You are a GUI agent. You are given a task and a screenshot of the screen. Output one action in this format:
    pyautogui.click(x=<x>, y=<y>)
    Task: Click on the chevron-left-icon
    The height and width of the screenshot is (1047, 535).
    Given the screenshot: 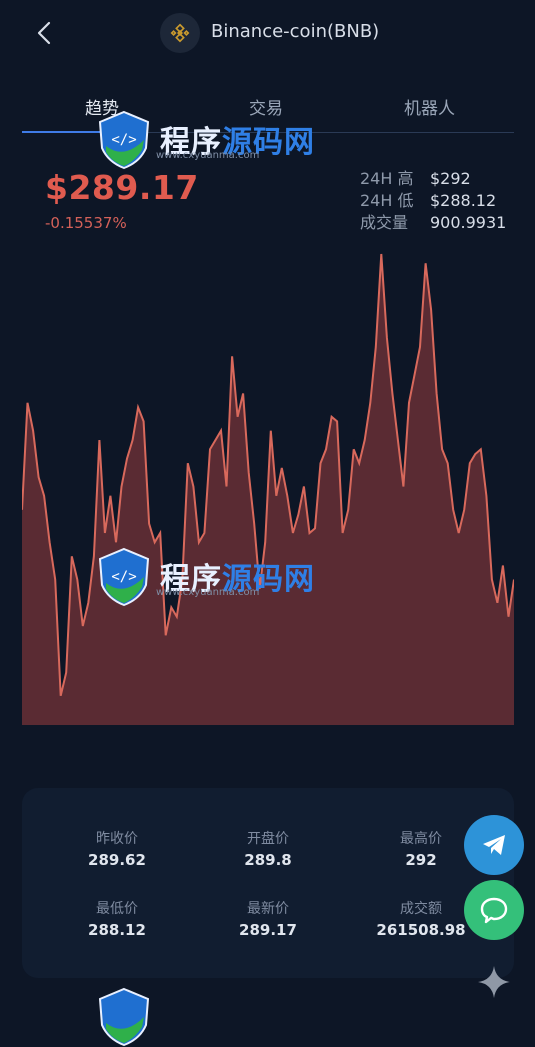 What is the action you would take?
    pyautogui.click(x=45, y=33)
    